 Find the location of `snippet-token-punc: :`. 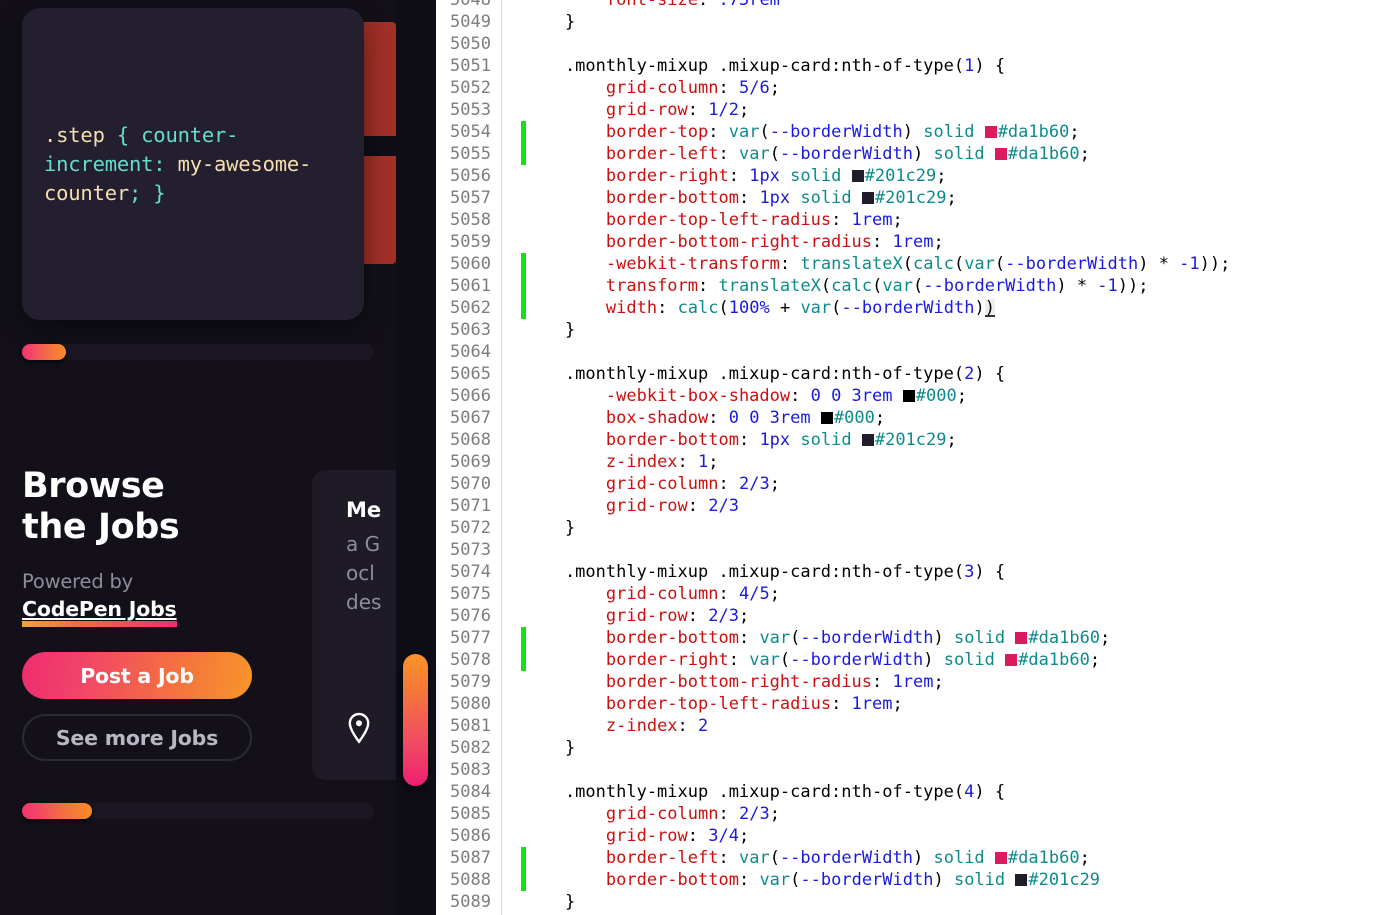

snippet-token-punc: : is located at coordinates (165, 163).